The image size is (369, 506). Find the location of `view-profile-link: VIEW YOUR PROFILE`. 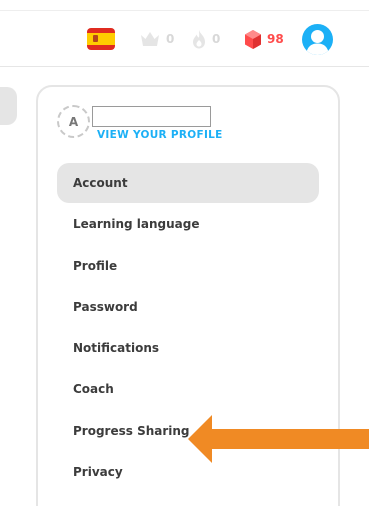

view-profile-link: VIEW YOUR PROFILE is located at coordinates (160, 135).